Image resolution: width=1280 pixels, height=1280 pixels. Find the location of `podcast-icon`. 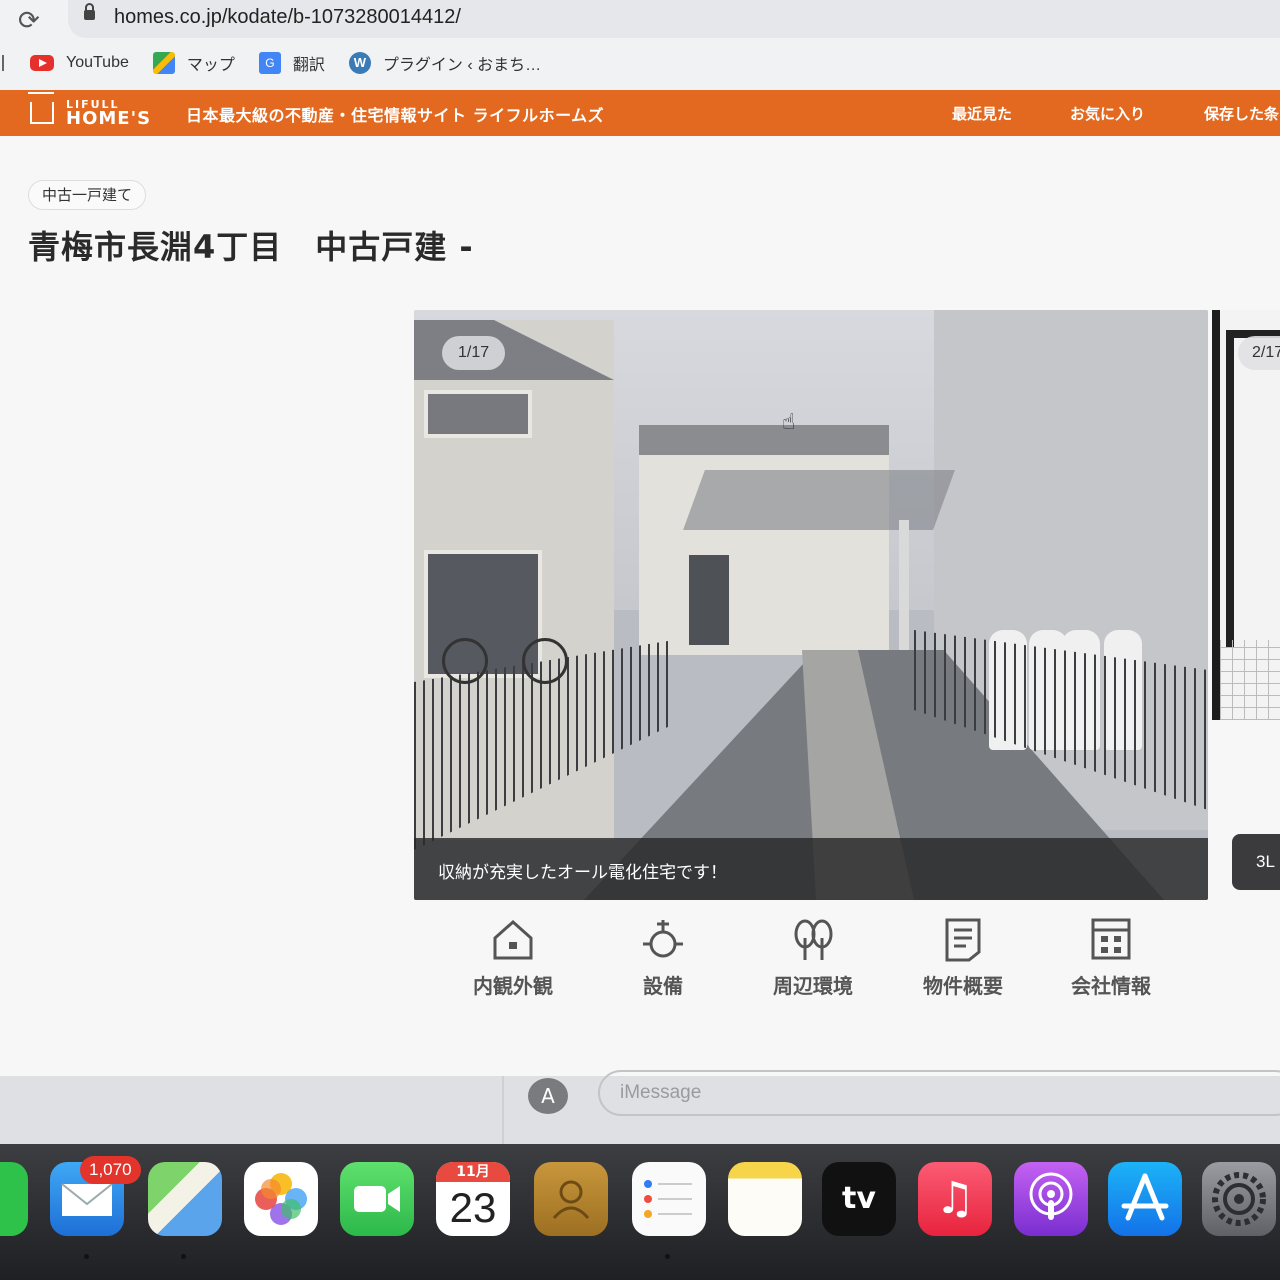

podcast-icon is located at coordinates (1051, 1196).